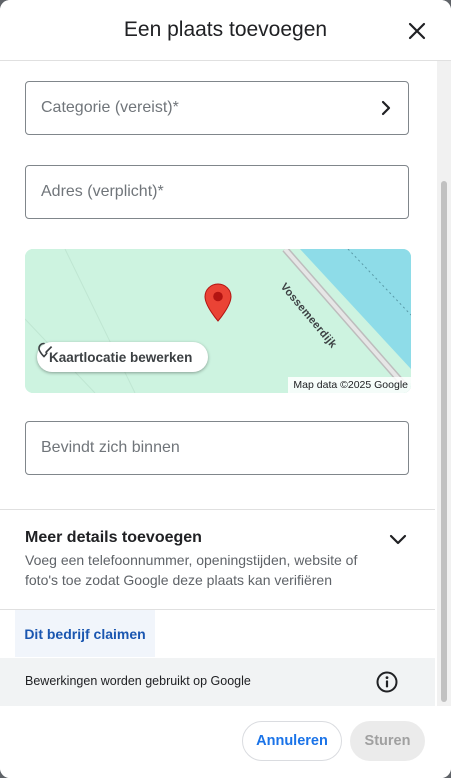  Describe the element at coordinates (110, 447) in the screenshot. I see `located-within-placeholder: Bevindt zich binnen` at that location.